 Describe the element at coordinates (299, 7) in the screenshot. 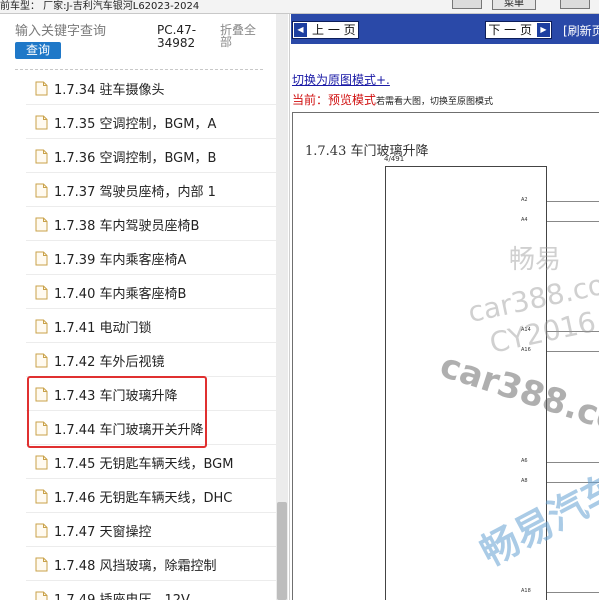

I see `top-toolbar: 前车型： 厂家:J-吉利汽车银河L62023-2024 菜单` at that location.